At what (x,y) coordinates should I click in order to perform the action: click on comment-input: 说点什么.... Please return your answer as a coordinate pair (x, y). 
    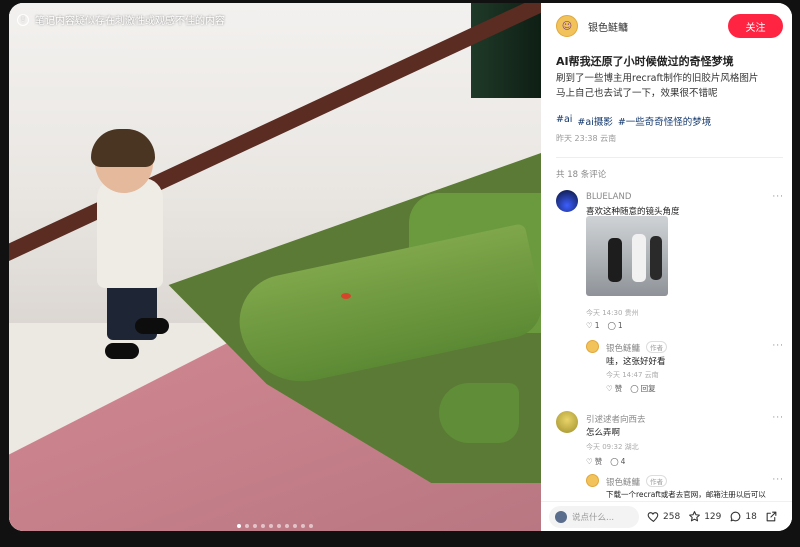
    Looking at the image, I should click on (594, 516).